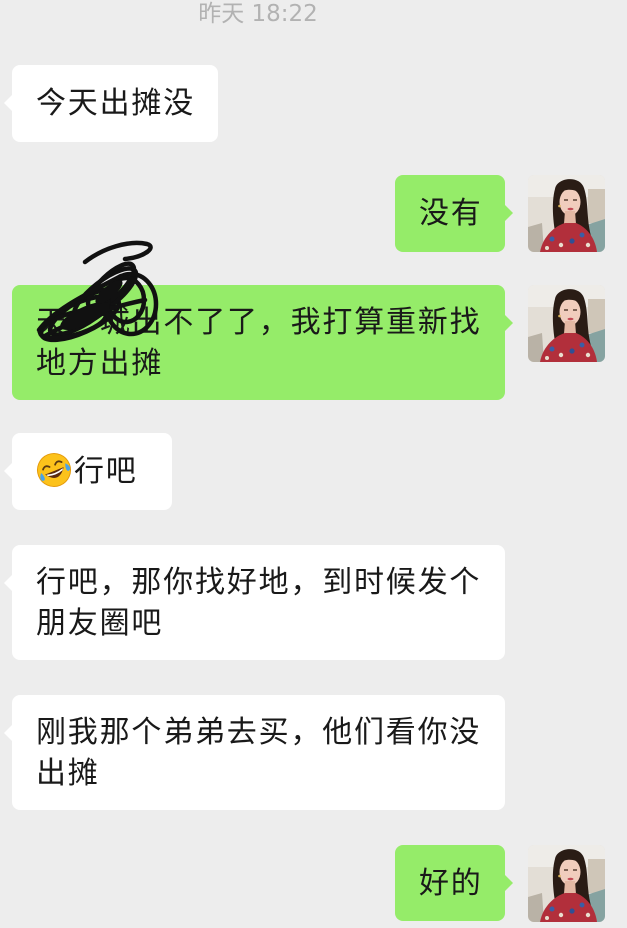 The height and width of the screenshot is (928, 627). What do you see at coordinates (451, 883) in the screenshot?
I see `message-text: 好的` at bounding box center [451, 883].